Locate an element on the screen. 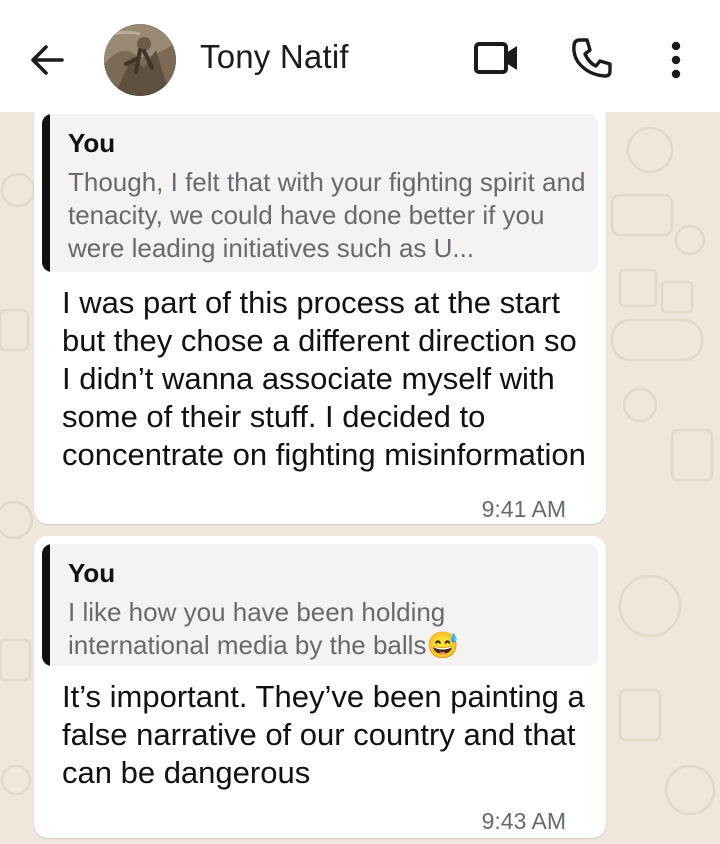  message-time: 9:41 AM is located at coordinates (523, 509).